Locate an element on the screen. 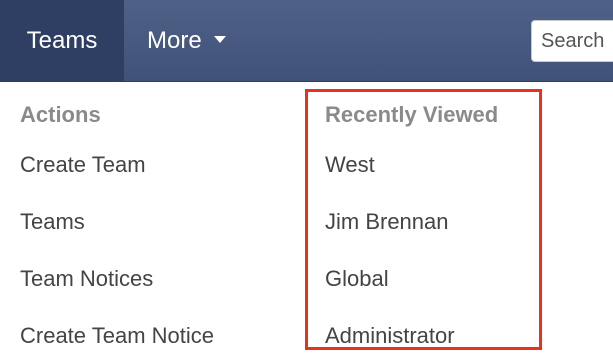 The height and width of the screenshot is (356, 613). tab-more: More is located at coordinates (186, 41).